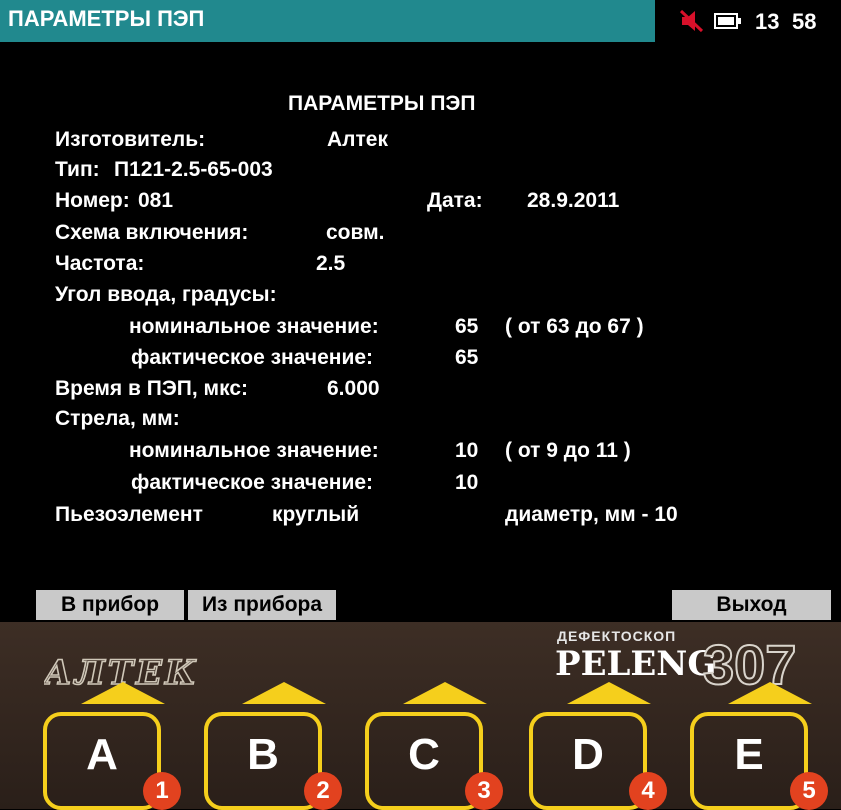 The image size is (841, 810). What do you see at coordinates (129, 514) in the screenshot?
I see `piezo-label: Пьезоэлемент` at bounding box center [129, 514].